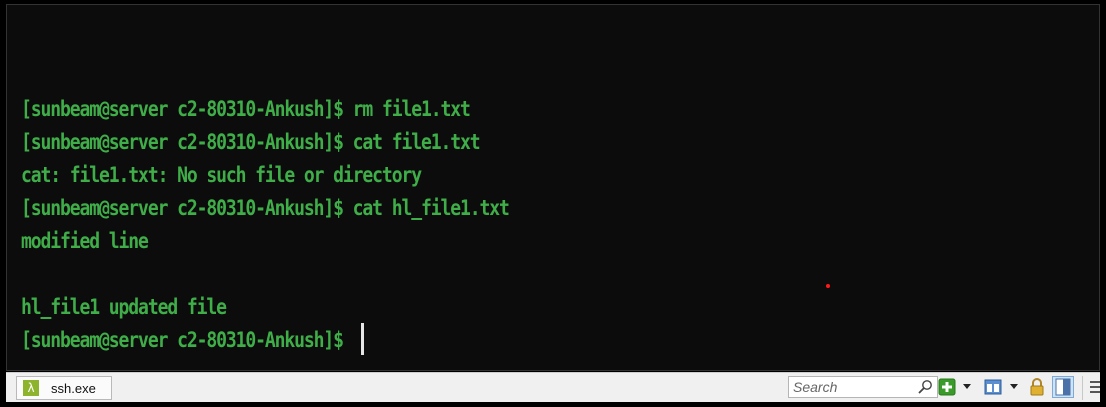  Describe the element at coordinates (31, 388) in the screenshot. I see `lambda-icon: λ` at that location.